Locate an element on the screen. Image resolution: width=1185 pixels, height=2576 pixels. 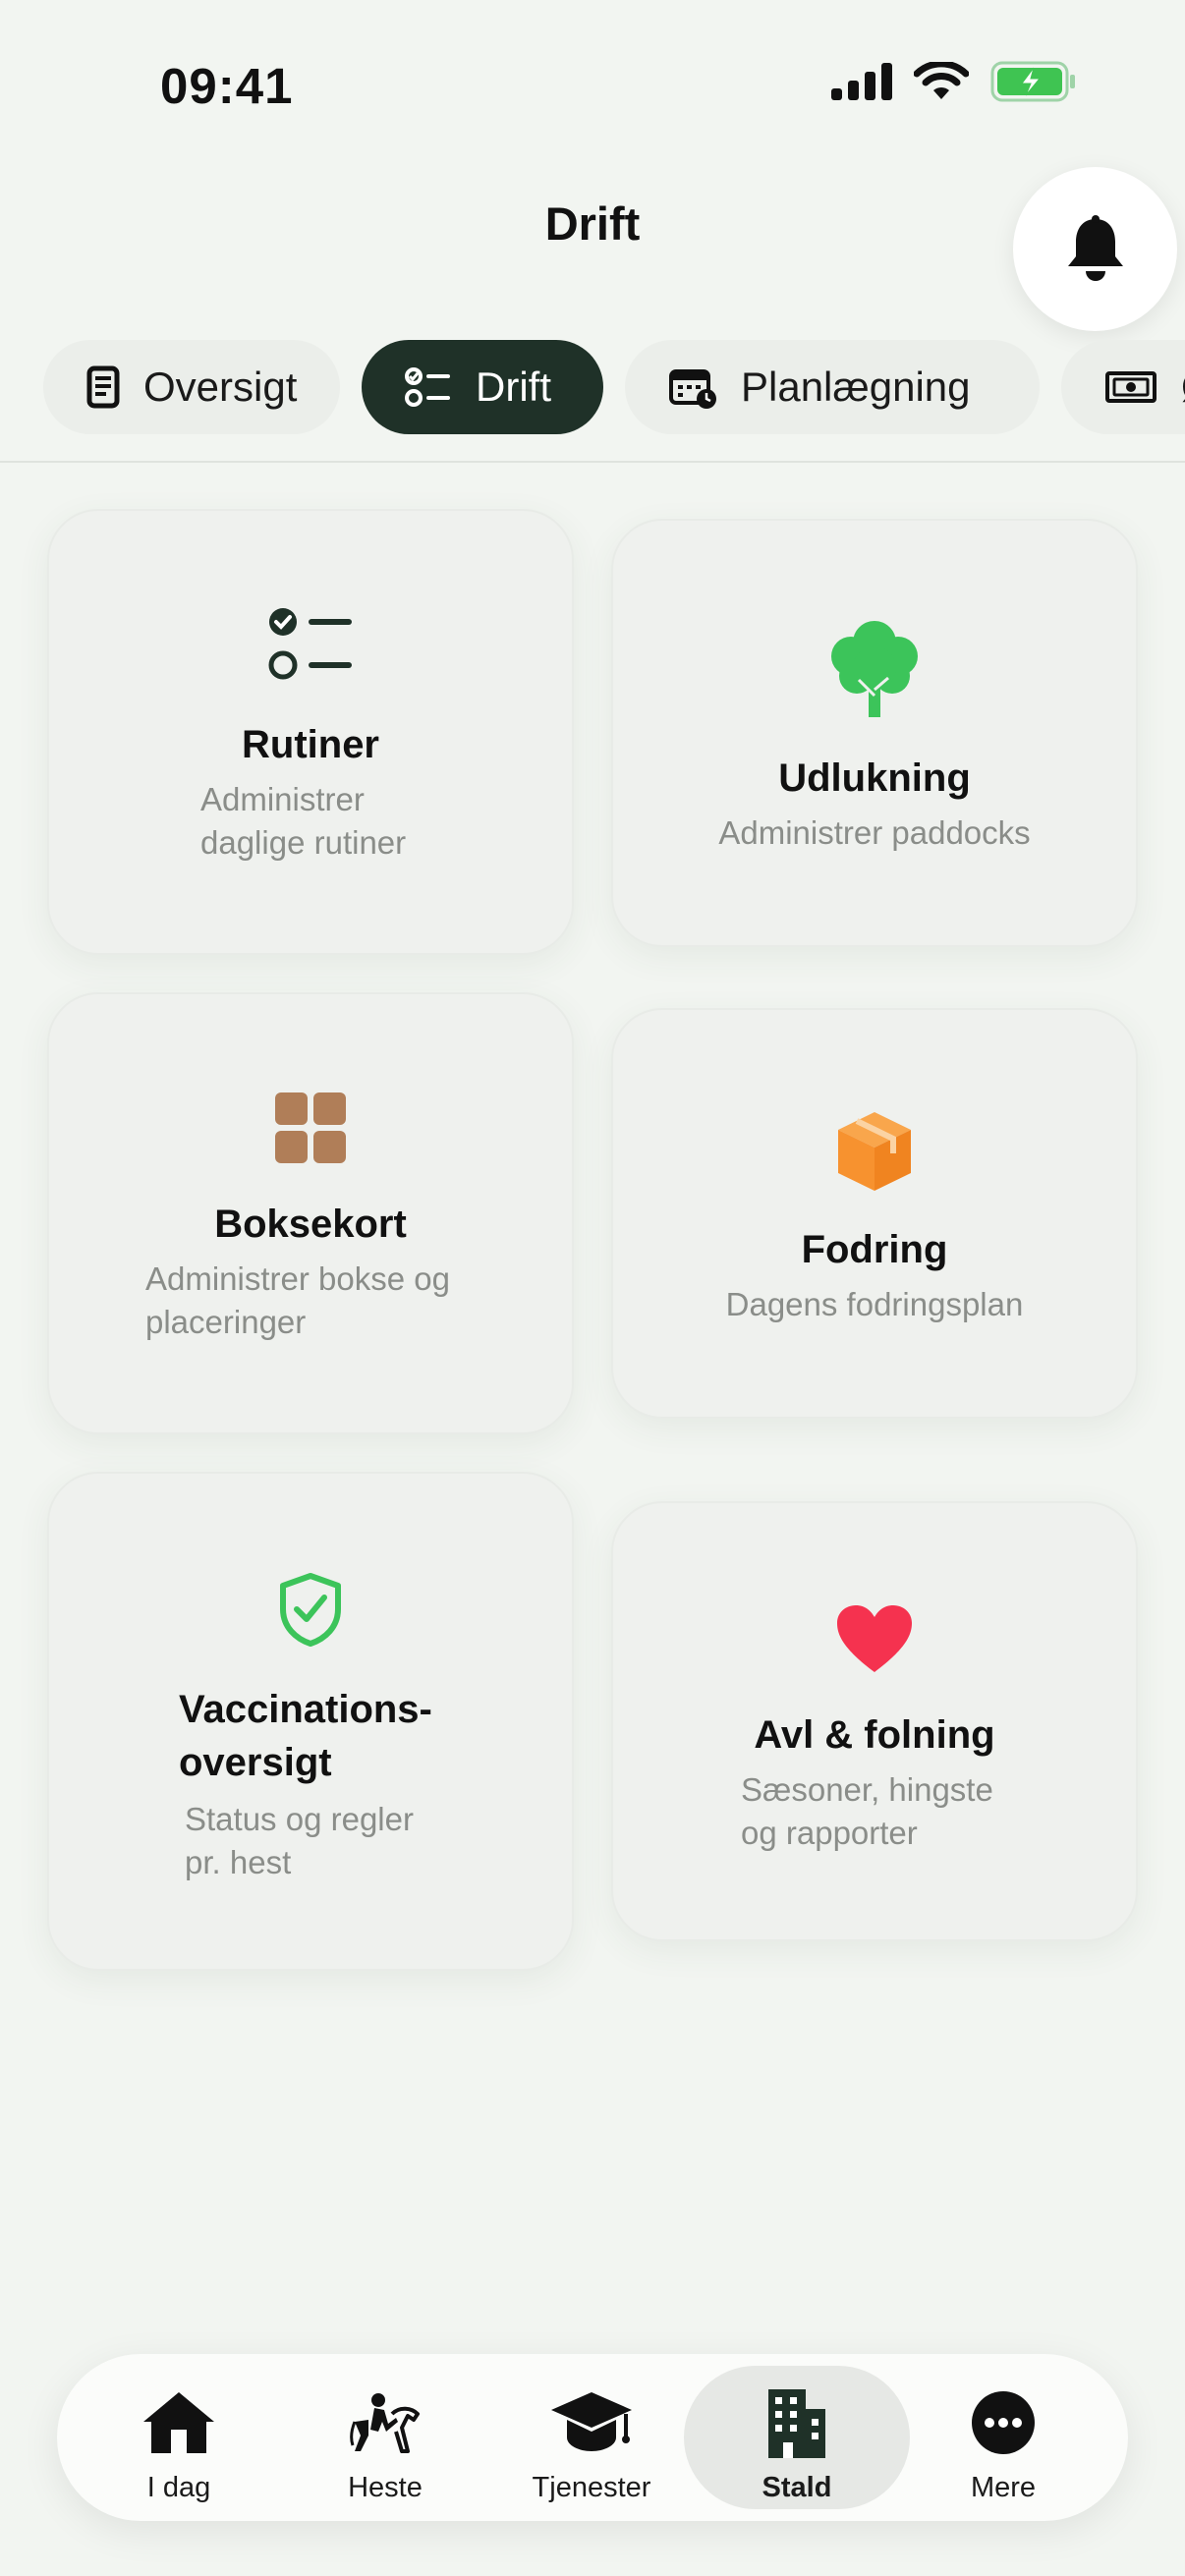
nav-item-stald: Stald is located at coordinates (797, 2437).